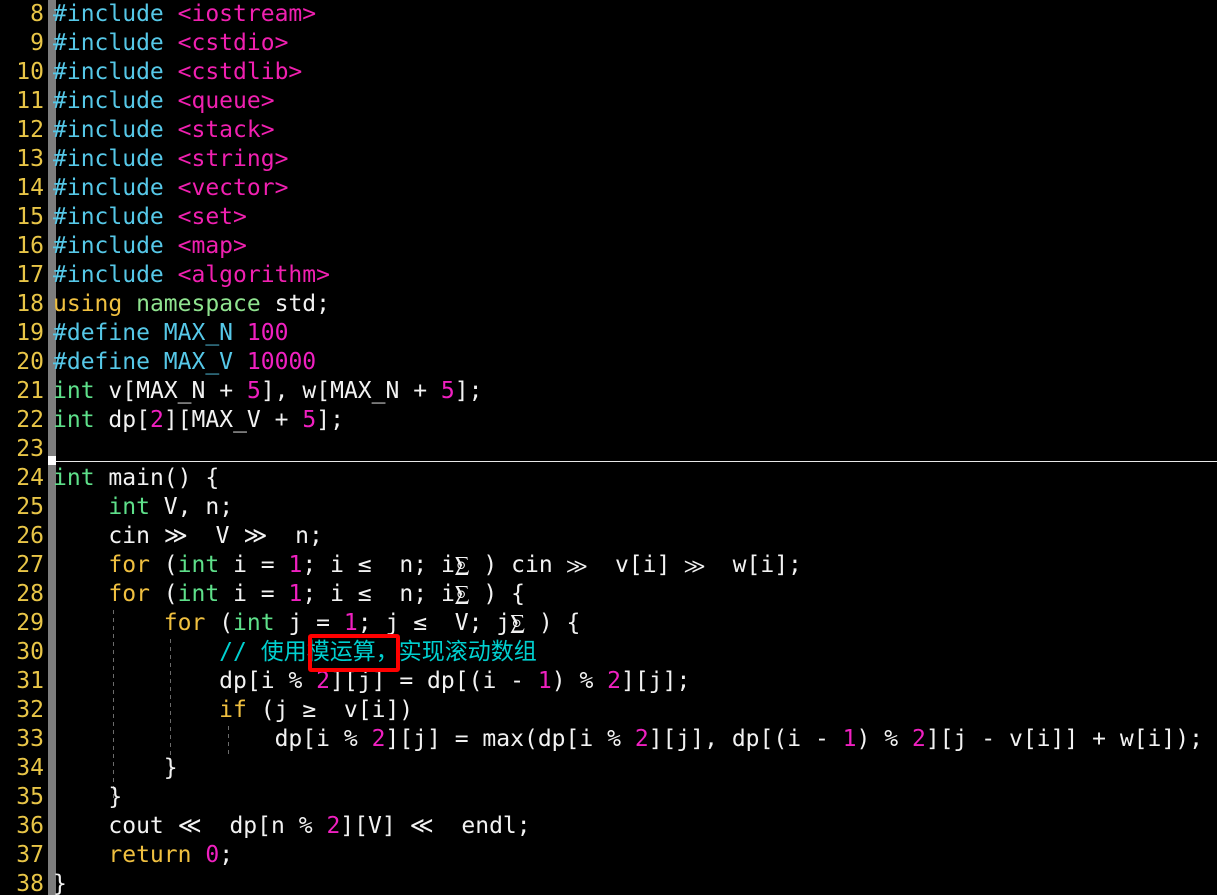  I want to click on line-number: 34, so click(30, 768).